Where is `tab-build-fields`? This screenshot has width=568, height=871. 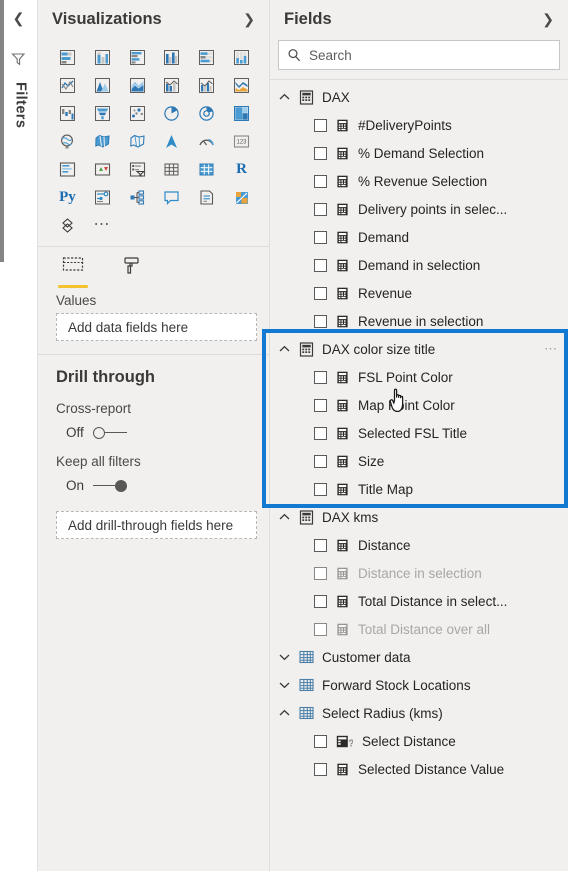
tab-build-fields is located at coordinates (73, 272).